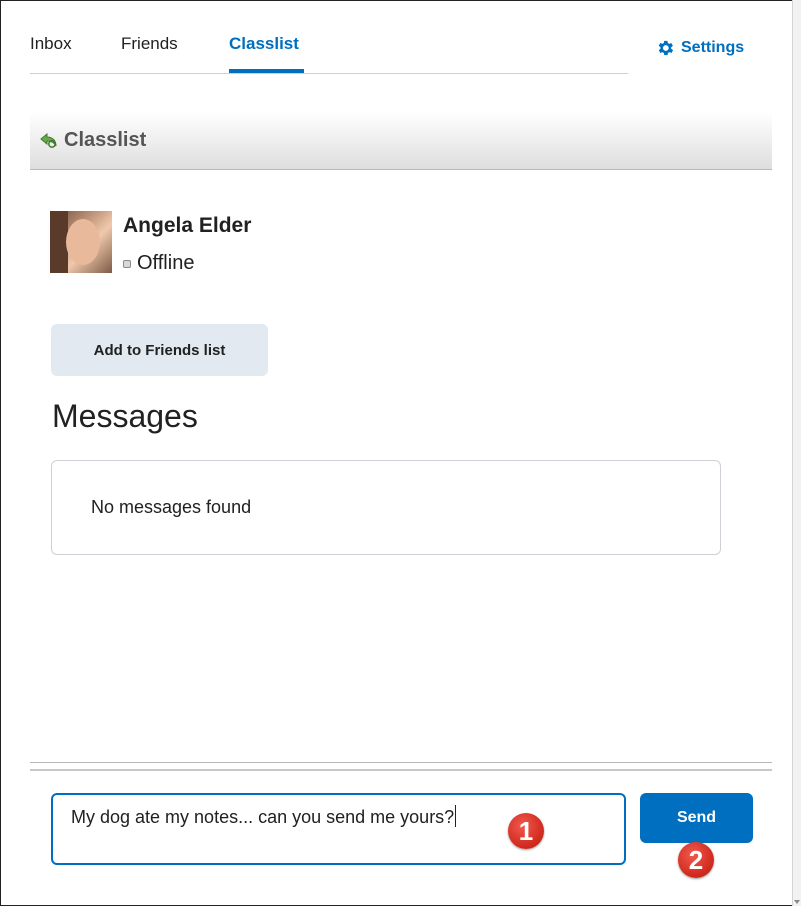  Describe the element at coordinates (48, 140) in the screenshot. I see `back-arrow-icon` at that location.